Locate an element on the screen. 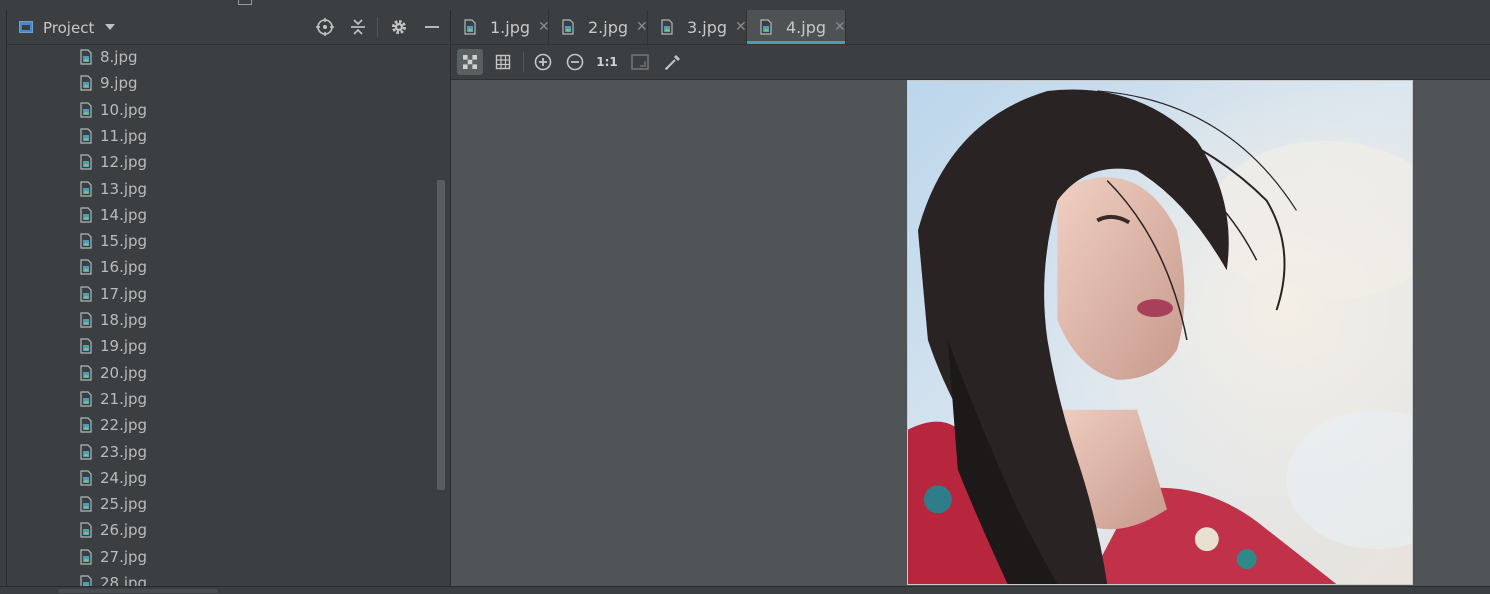 The width and height of the screenshot is (1490, 594). list-item: 17.jpg is located at coordinates (113, 294).